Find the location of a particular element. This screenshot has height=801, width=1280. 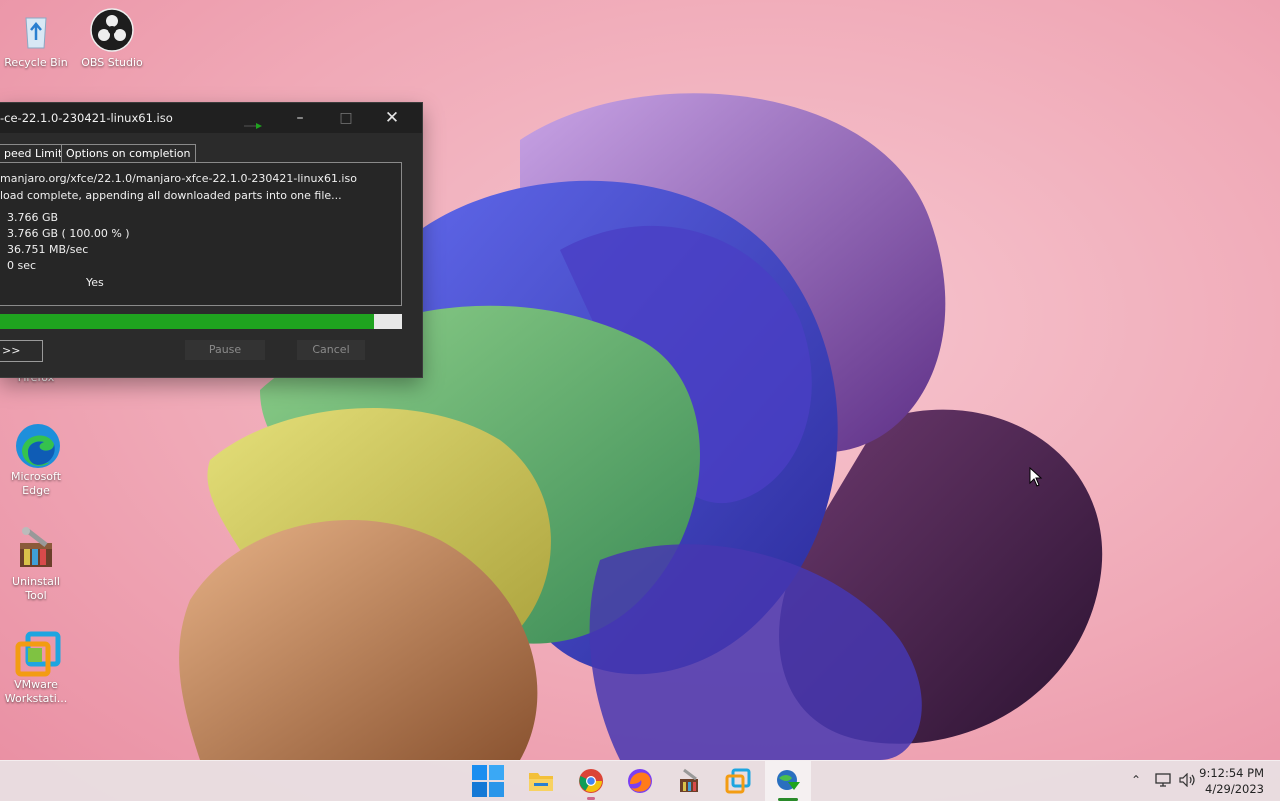

start-button is located at coordinates (488, 781).